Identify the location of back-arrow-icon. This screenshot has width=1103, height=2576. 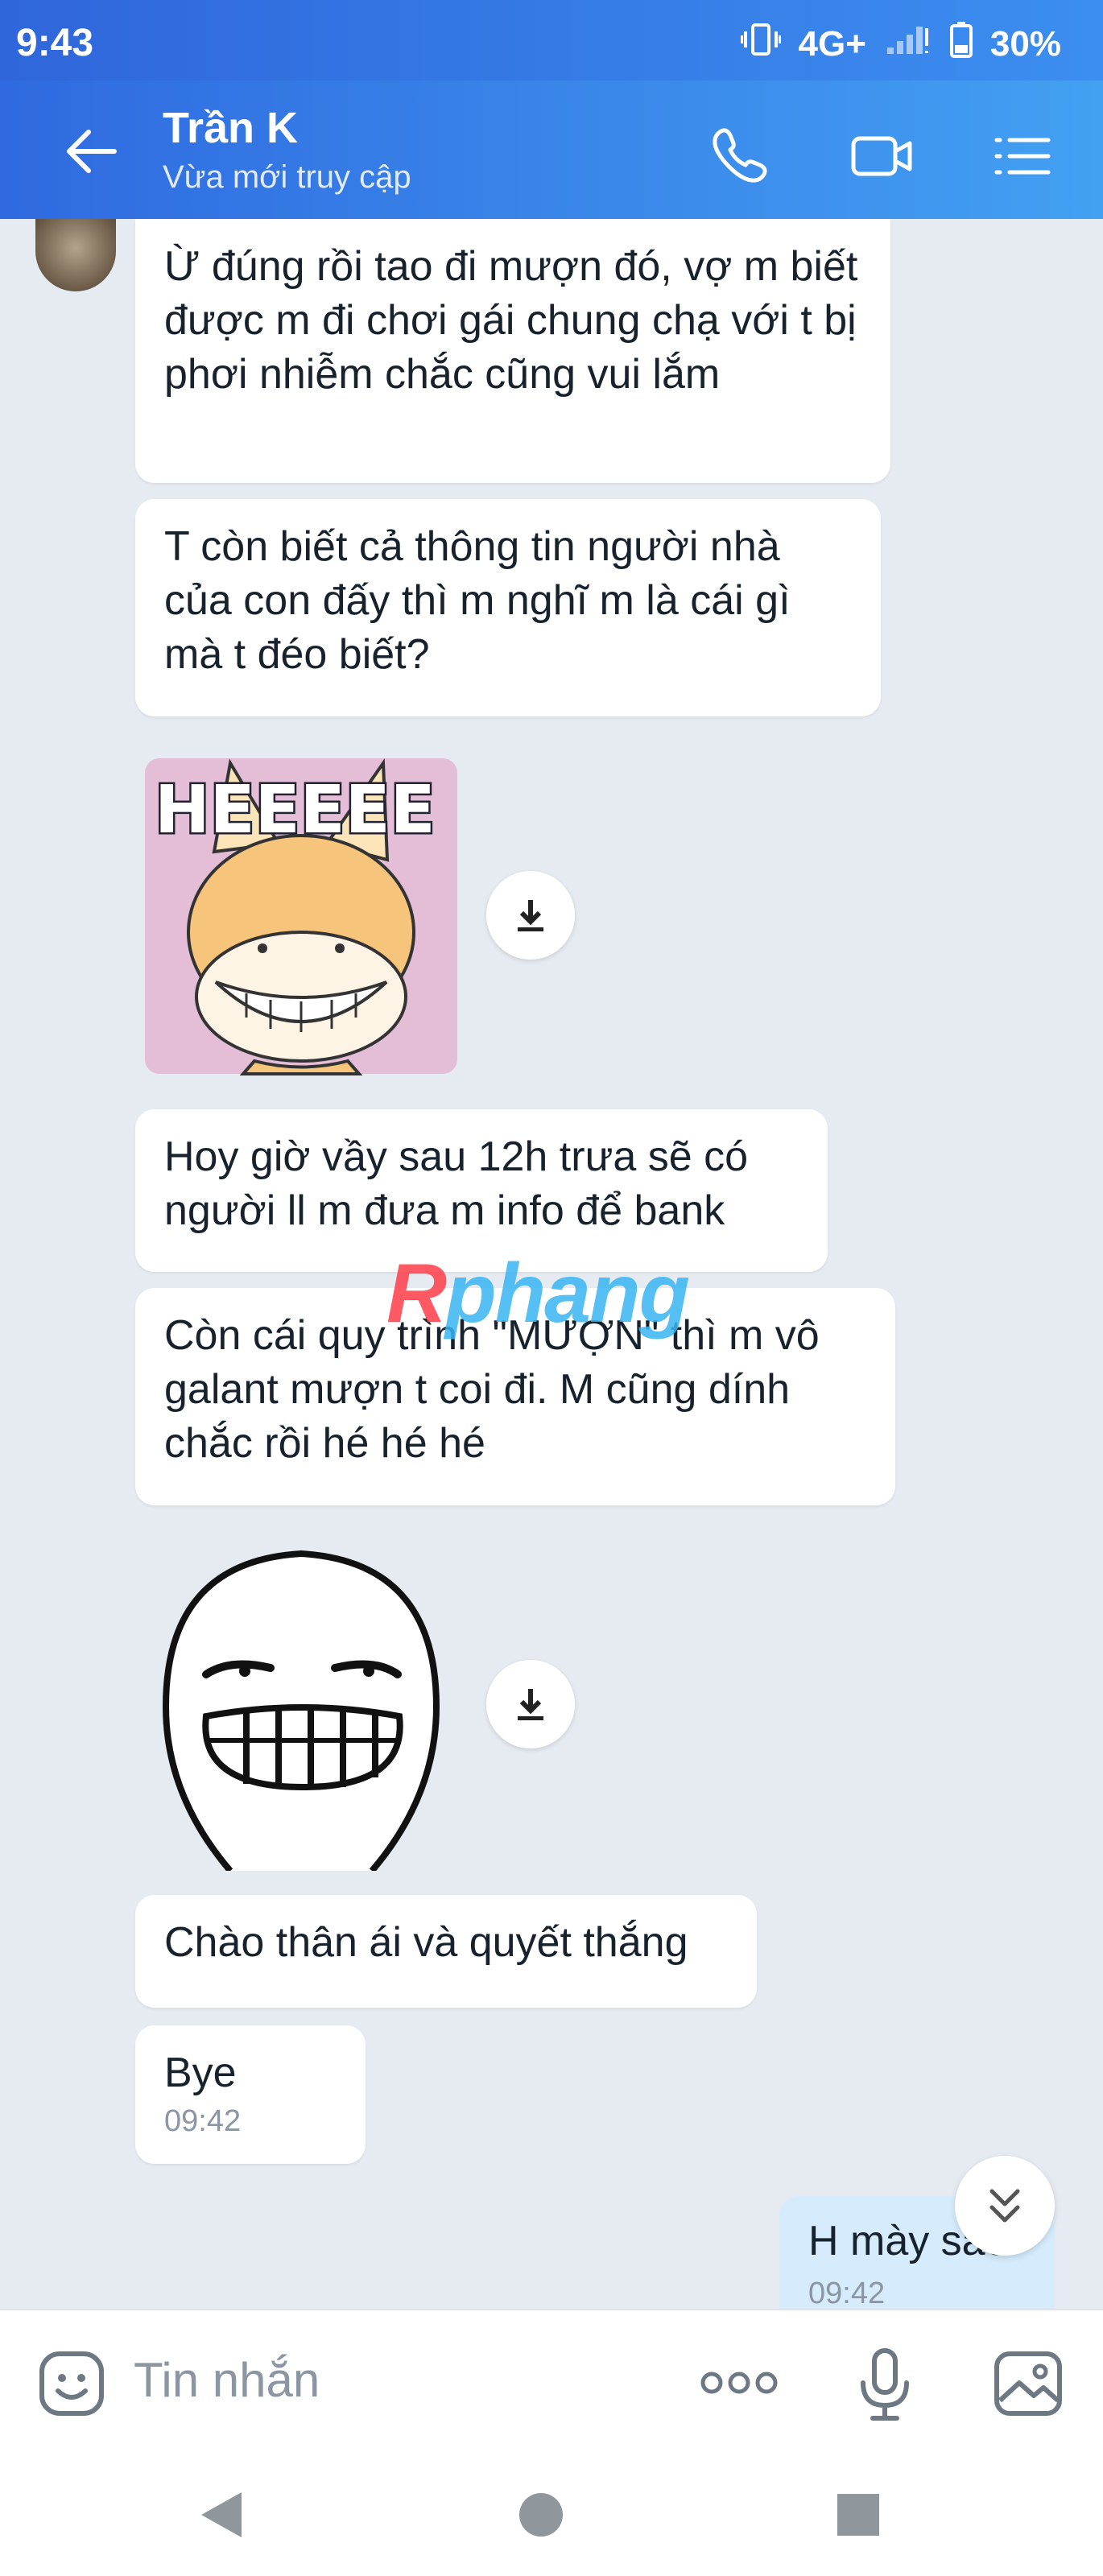
(92, 151).